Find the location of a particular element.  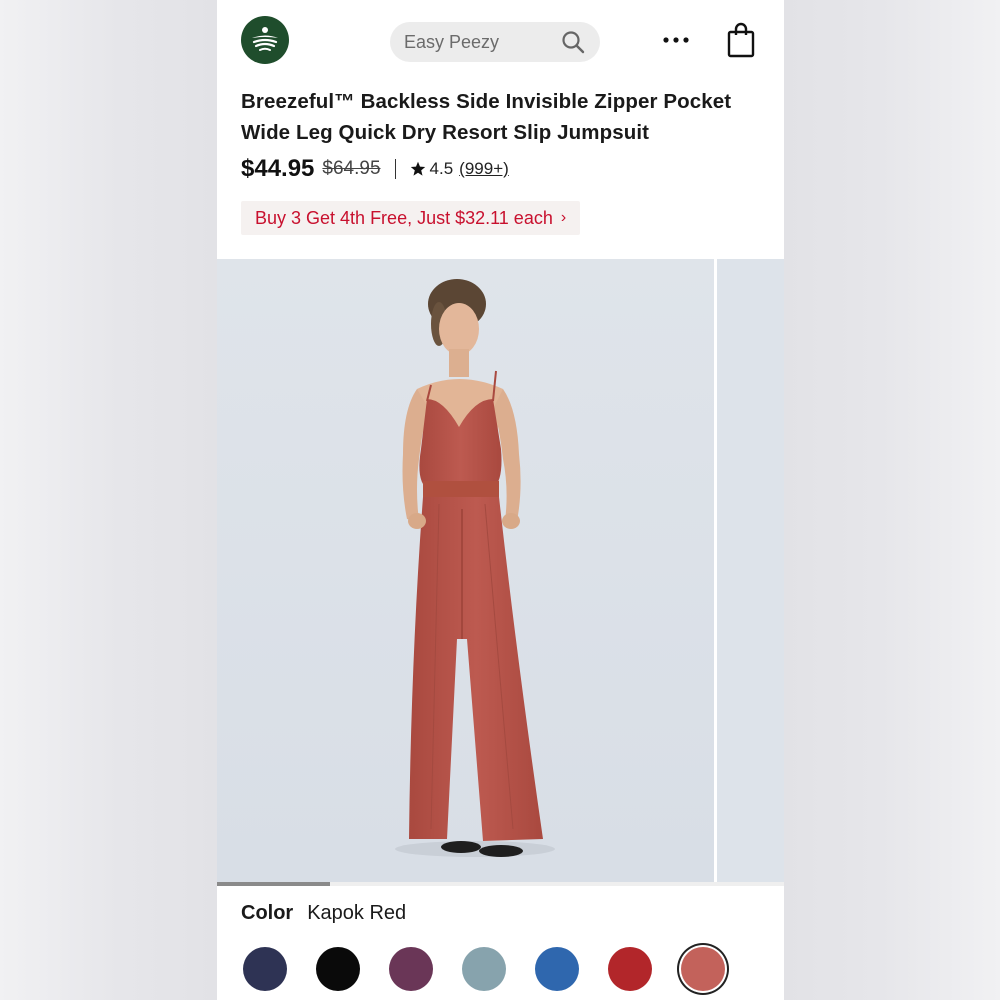

divider is located at coordinates (395, 169).